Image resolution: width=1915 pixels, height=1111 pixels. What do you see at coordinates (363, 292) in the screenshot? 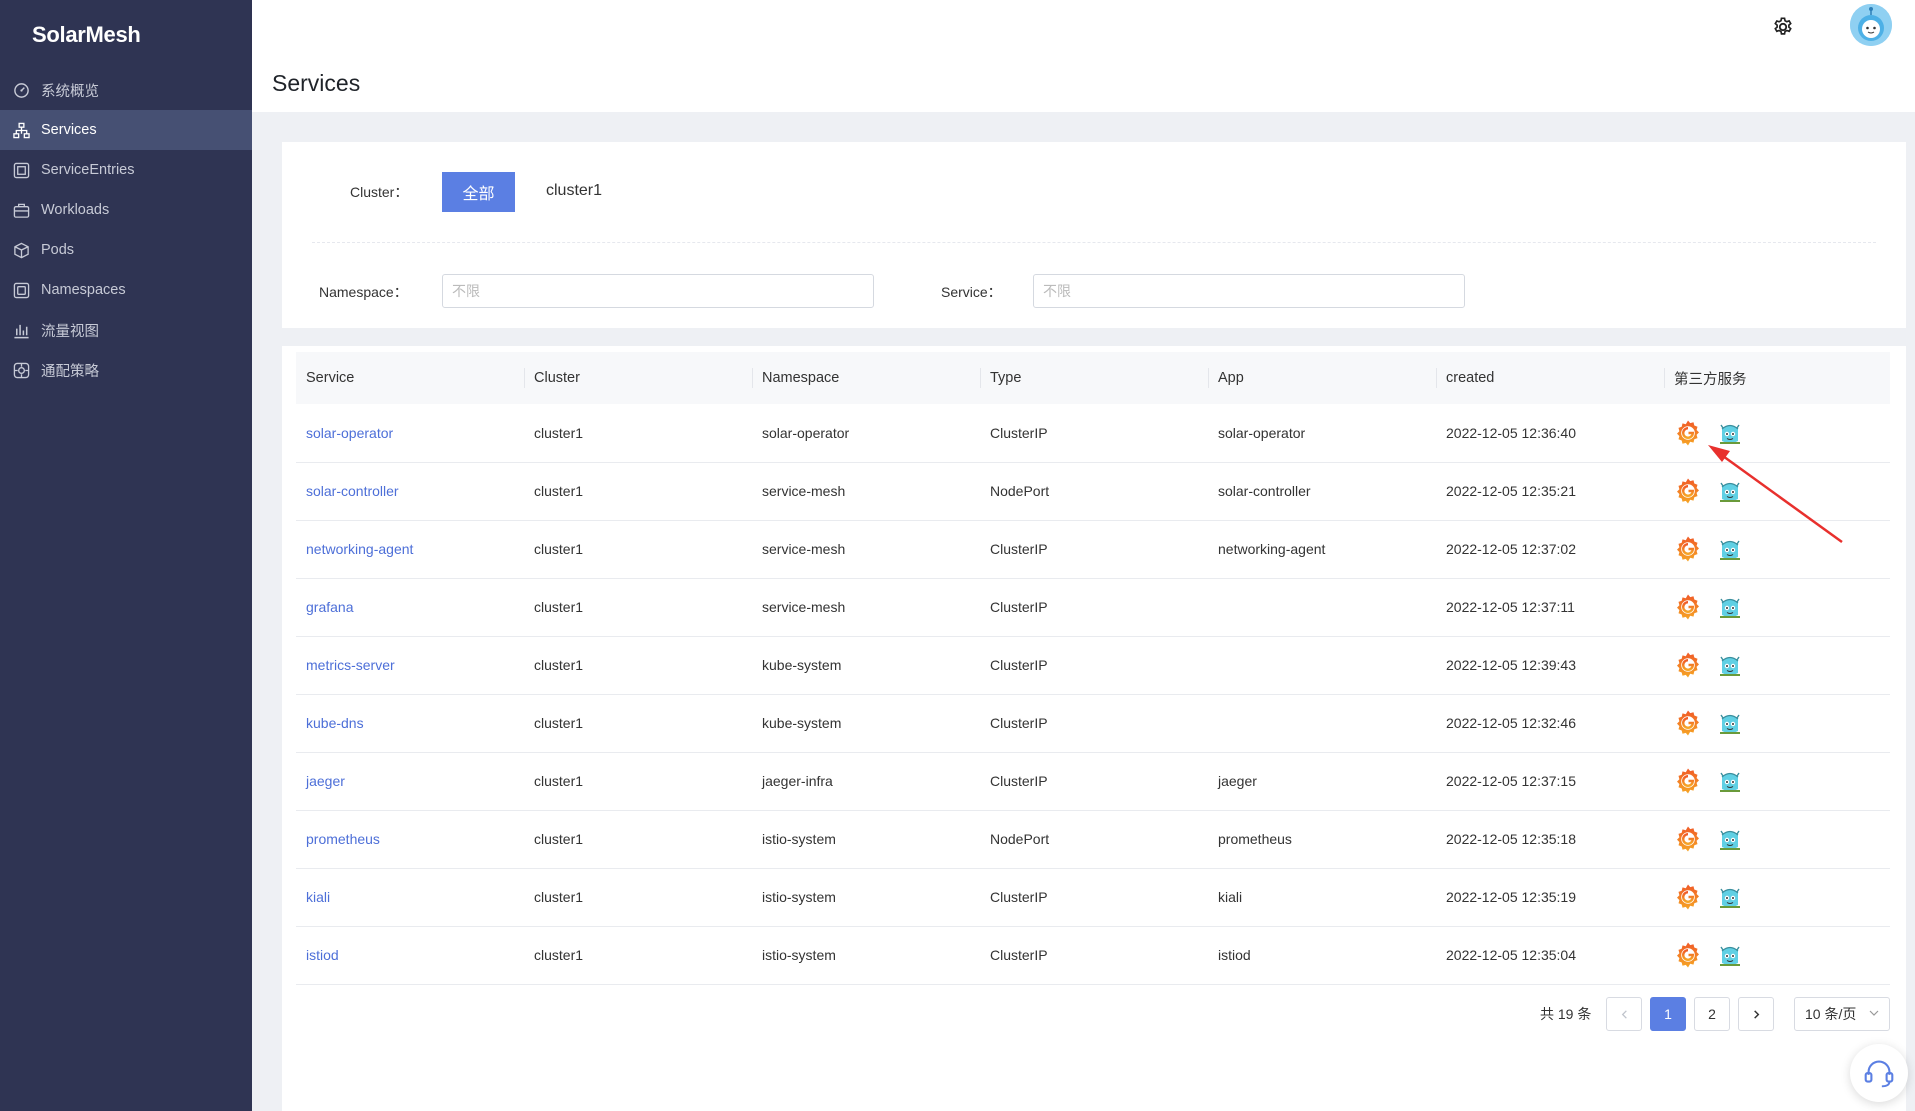
I see `namespace-label: Namespace：` at bounding box center [363, 292].